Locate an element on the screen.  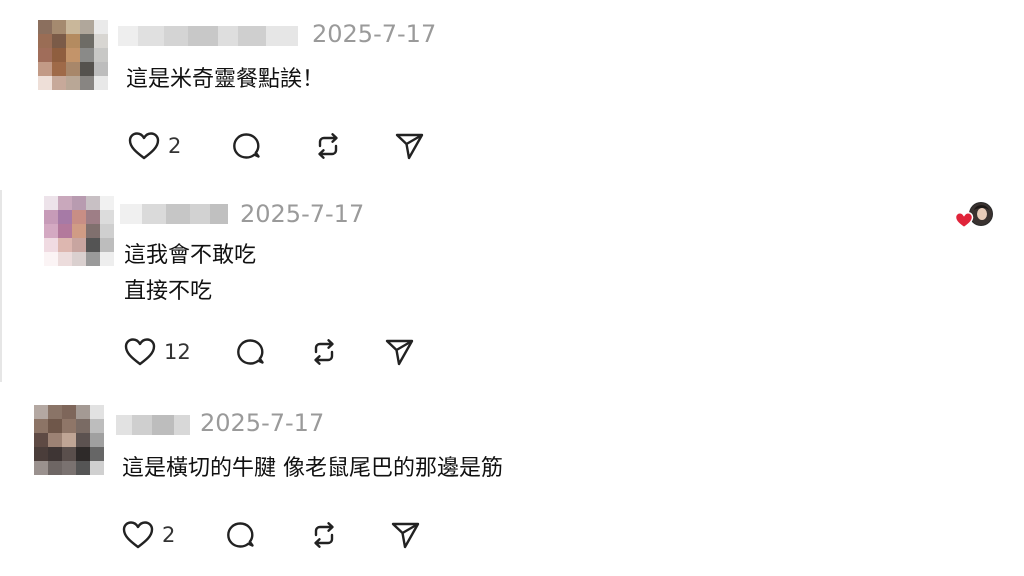
like-button: 12 is located at coordinates (156, 352).